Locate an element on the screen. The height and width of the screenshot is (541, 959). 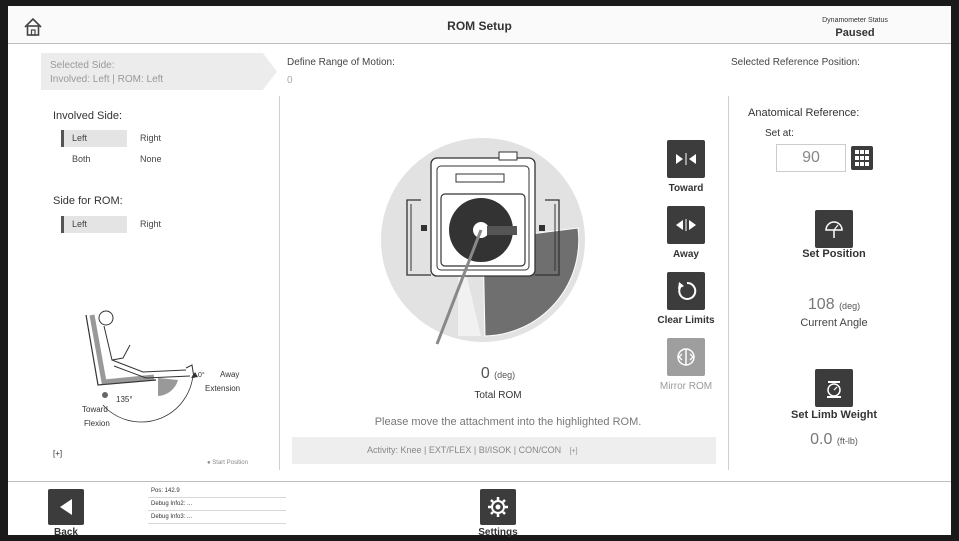
start-position-legend: ● Start Position is located at coordinates (227, 463).